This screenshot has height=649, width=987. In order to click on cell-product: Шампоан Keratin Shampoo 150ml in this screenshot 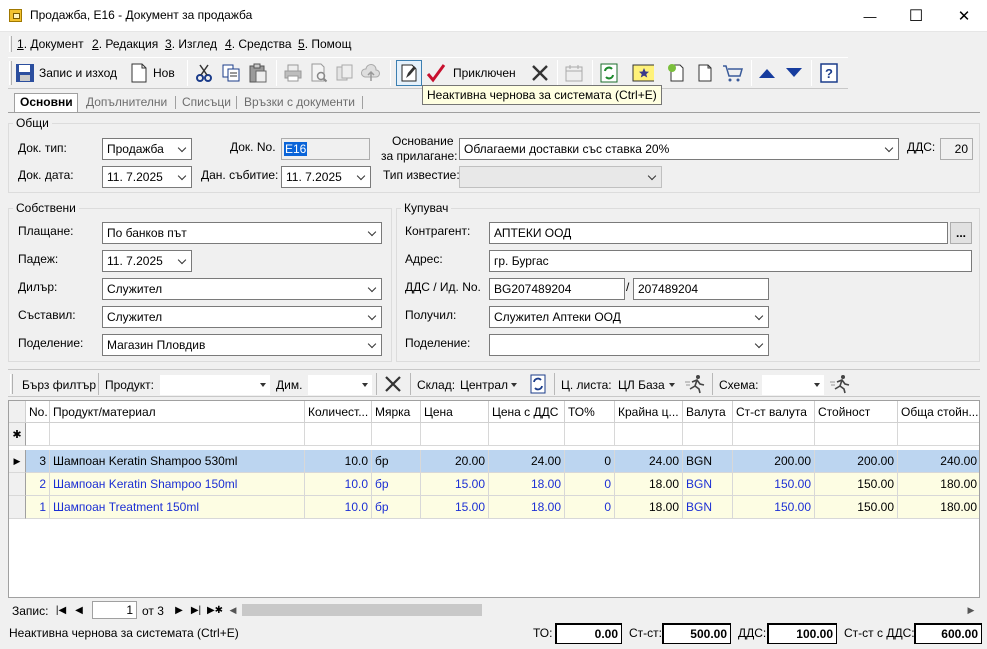, I will do `click(177, 484)`.